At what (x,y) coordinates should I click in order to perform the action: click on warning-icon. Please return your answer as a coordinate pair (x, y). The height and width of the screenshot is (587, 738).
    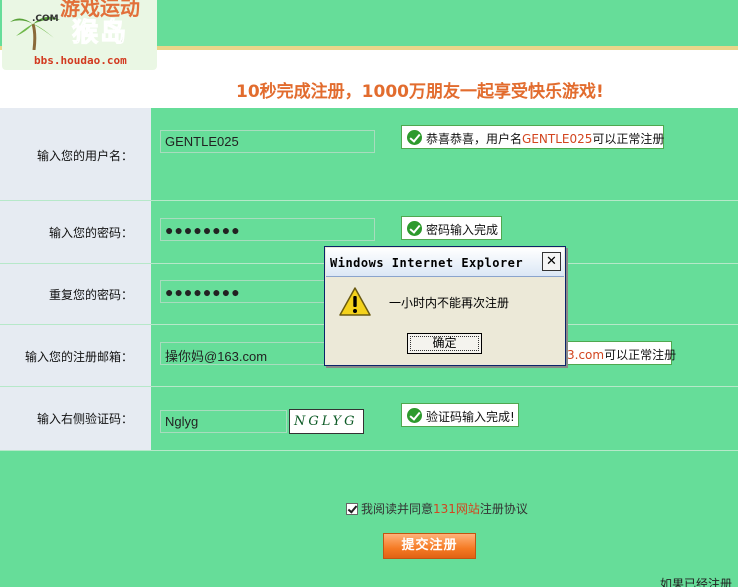
    Looking at the image, I should click on (355, 301).